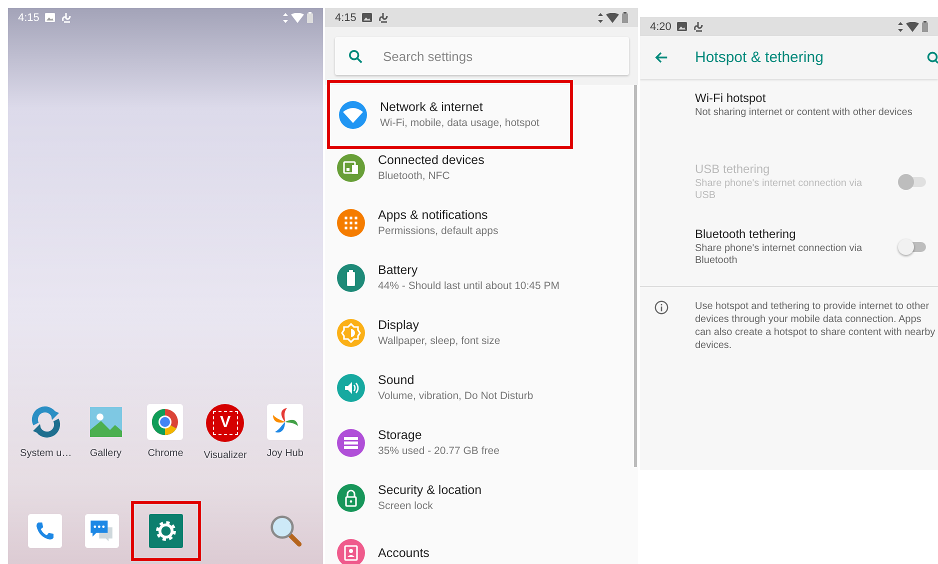 The height and width of the screenshot is (564, 938). I want to click on item-subtitle: Volume, vibration, Do Not Disturb, so click(456, 396).